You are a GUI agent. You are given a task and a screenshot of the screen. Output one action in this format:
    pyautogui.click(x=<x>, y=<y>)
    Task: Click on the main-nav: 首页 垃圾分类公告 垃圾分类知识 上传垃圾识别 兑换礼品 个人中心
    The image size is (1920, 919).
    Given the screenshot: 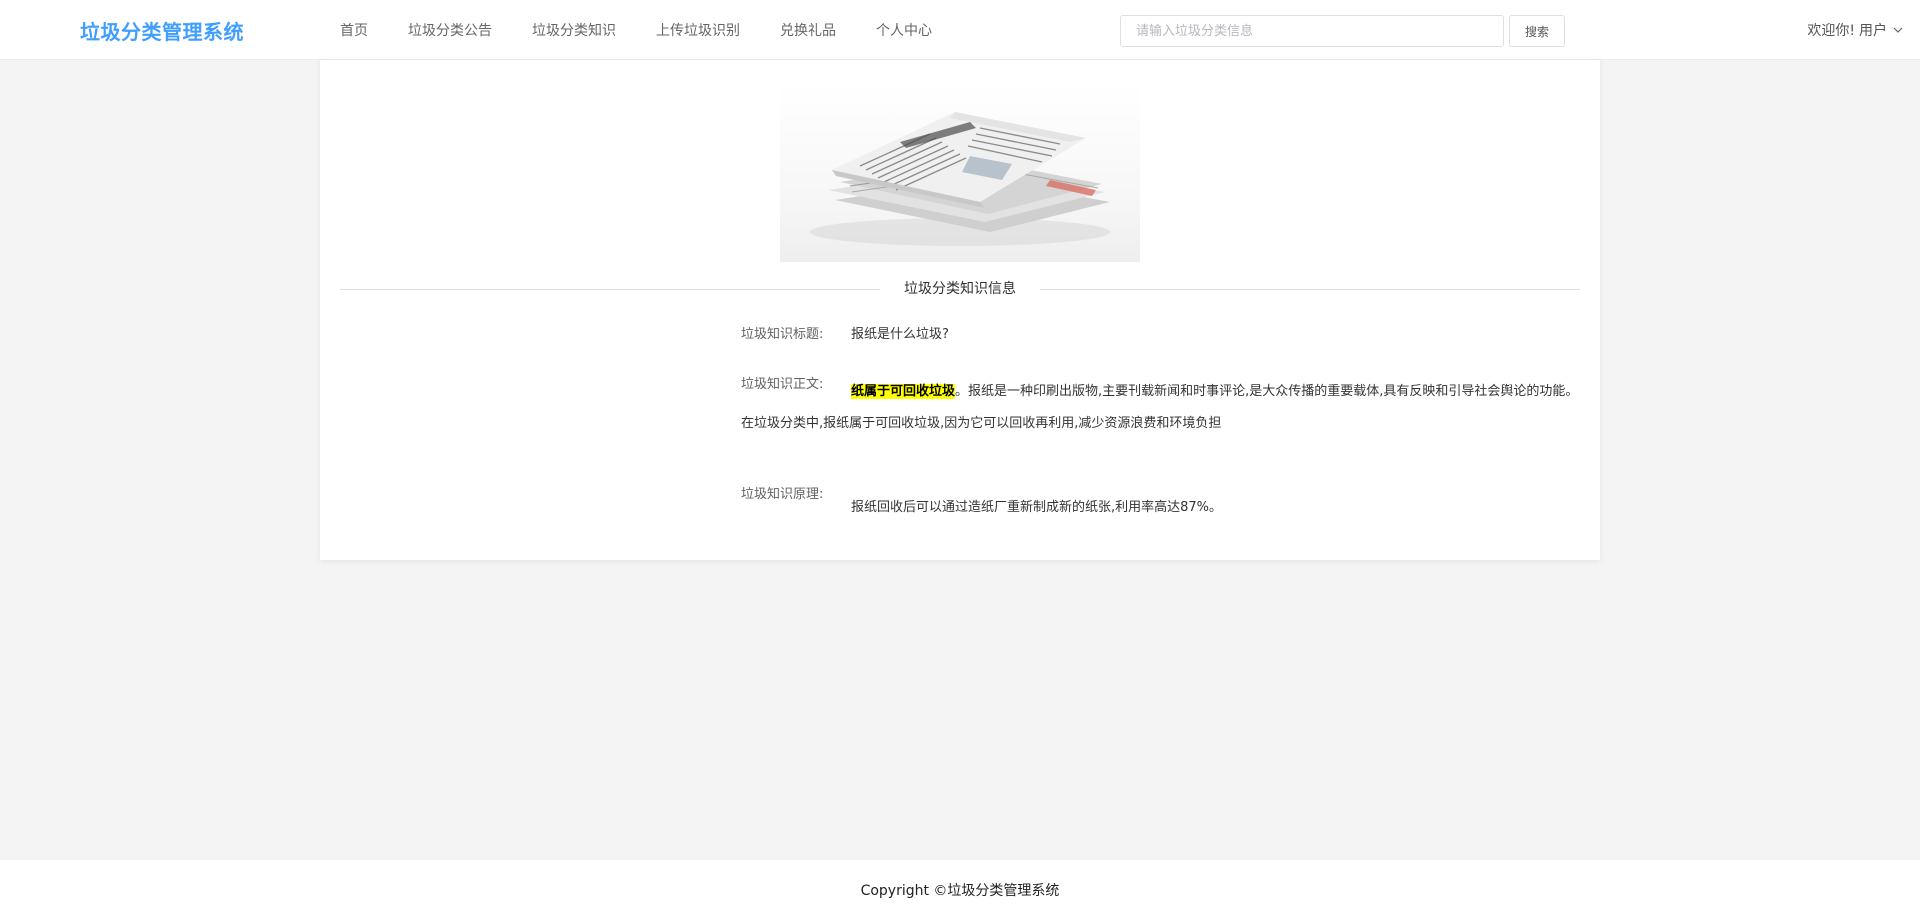 What is the action you would take?
    pyautogui.click(x=656, y=30)
    